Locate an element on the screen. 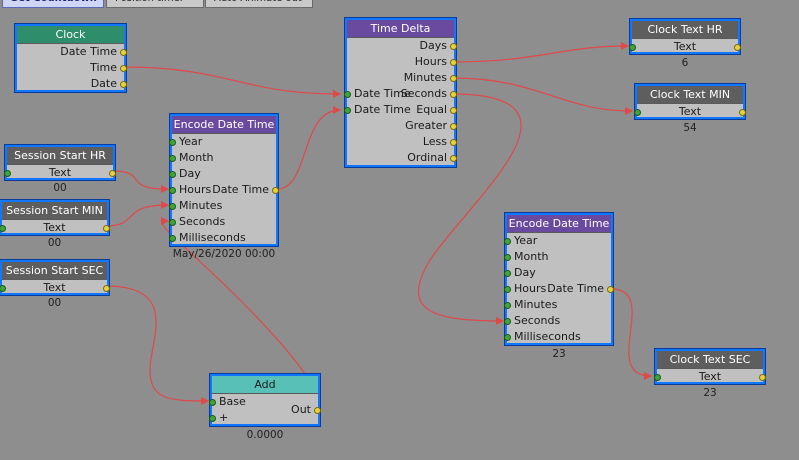 This screenshot has width=799, height=460. wire-session-hr-to-encode1 is located at coordinates (140, 181).